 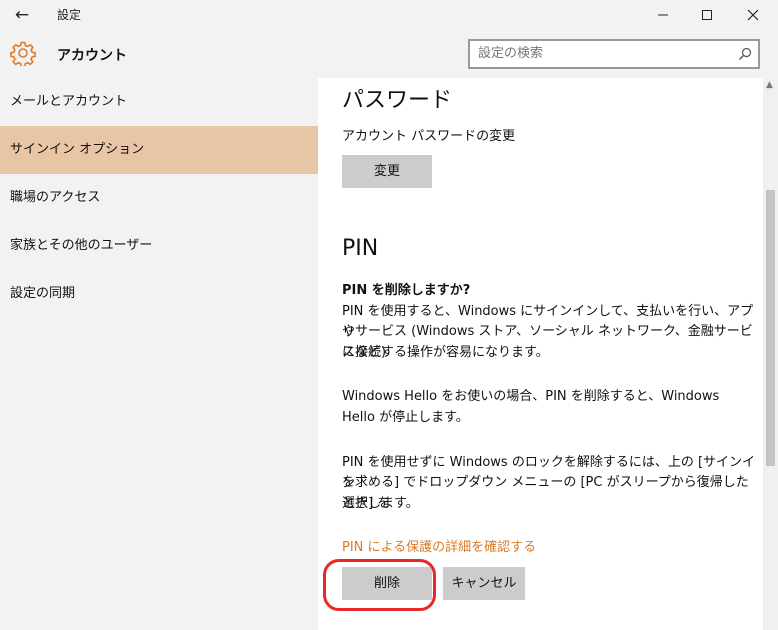 What do you see at coordinates (387, 171) in the screenshot?
I see `change-password-button: 変更` at bounding box center [387, 171].